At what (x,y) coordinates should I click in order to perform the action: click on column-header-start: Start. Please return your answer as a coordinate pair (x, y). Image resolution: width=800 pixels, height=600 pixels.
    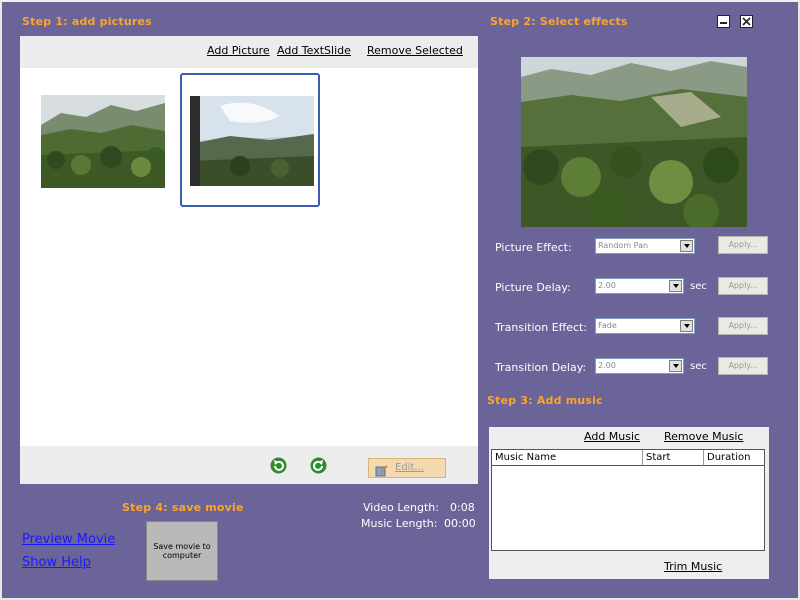
    Looking at the image, I should click on (673, 458).